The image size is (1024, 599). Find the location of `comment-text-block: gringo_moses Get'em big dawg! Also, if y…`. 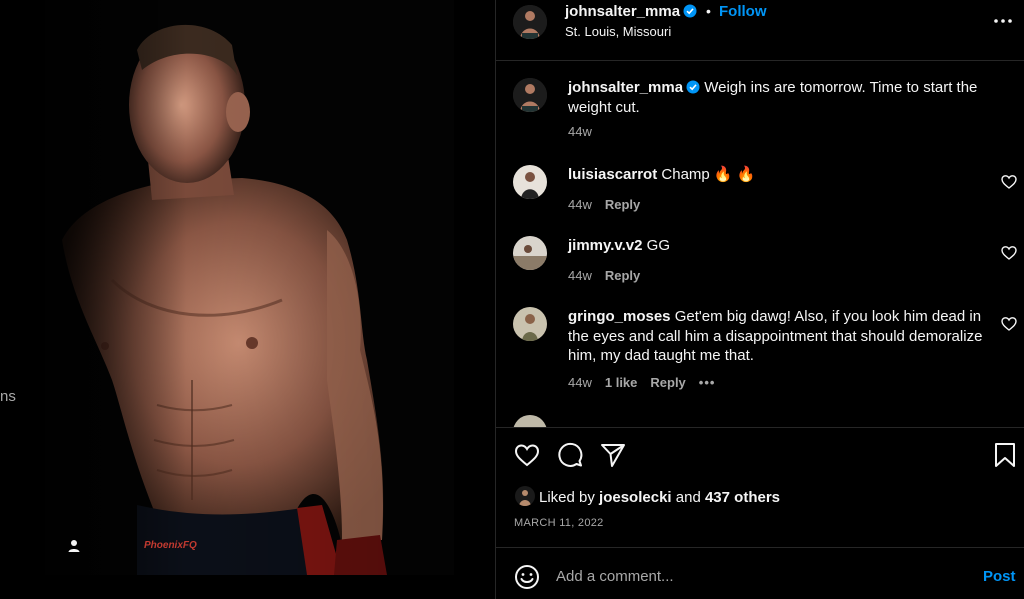

comment-text-block: gringo_moses Get'em big dawg! Also, if y… is located at coordinates (778, 336).